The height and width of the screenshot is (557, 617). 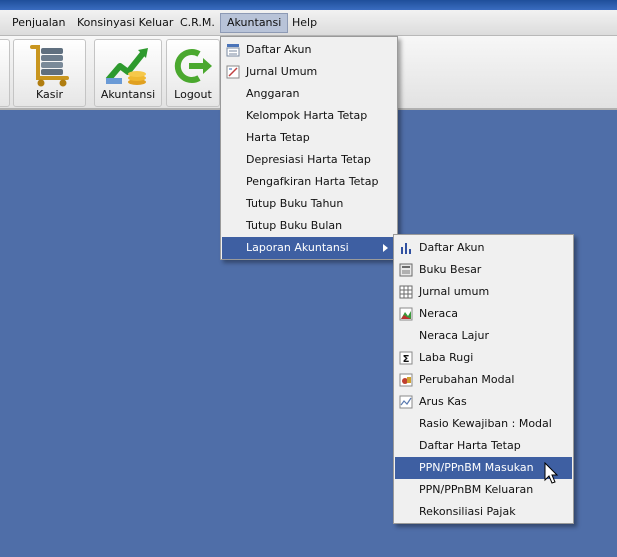 What do you see at coordinates (254, 23) in the screenshot?
I see `menu-akuntansi: Akuntansi` at bounding box center [254, 23].